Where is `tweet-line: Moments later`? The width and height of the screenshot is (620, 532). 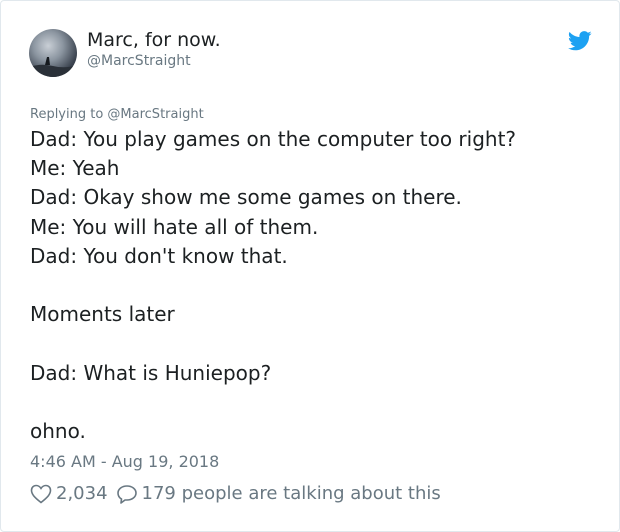
tweet-line: Moments later is located at coordinates (102, 314).